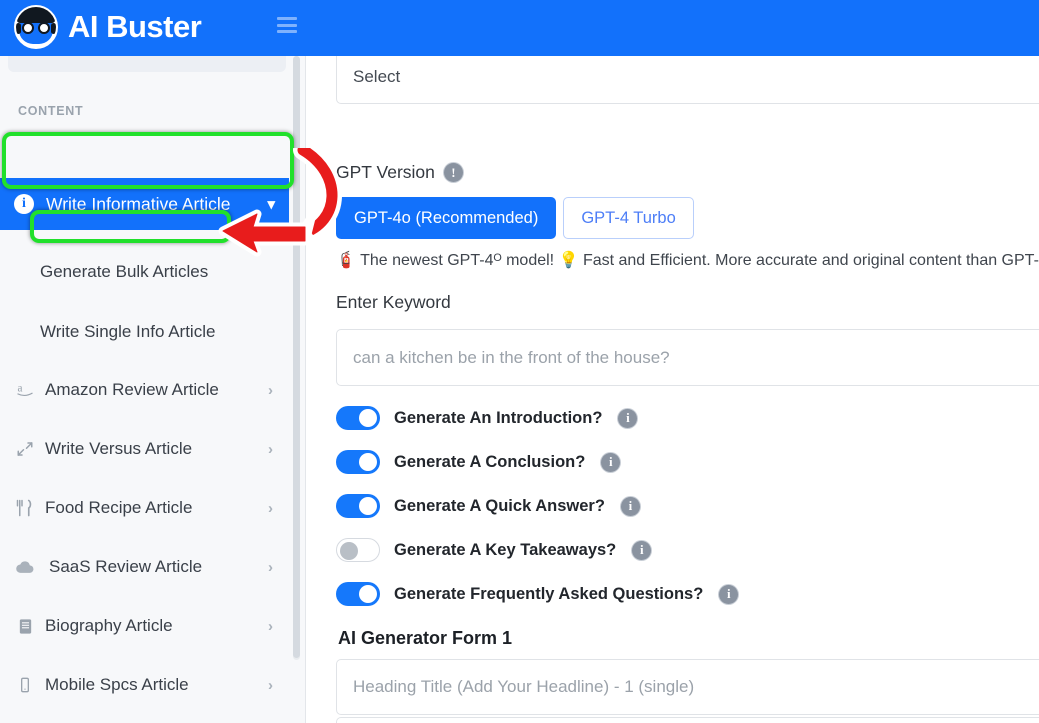  Describe the element at coordinates (124, 271) in the screenshot. I see `sidebar-subitem-label: Generate Bulk Articles` at that location.